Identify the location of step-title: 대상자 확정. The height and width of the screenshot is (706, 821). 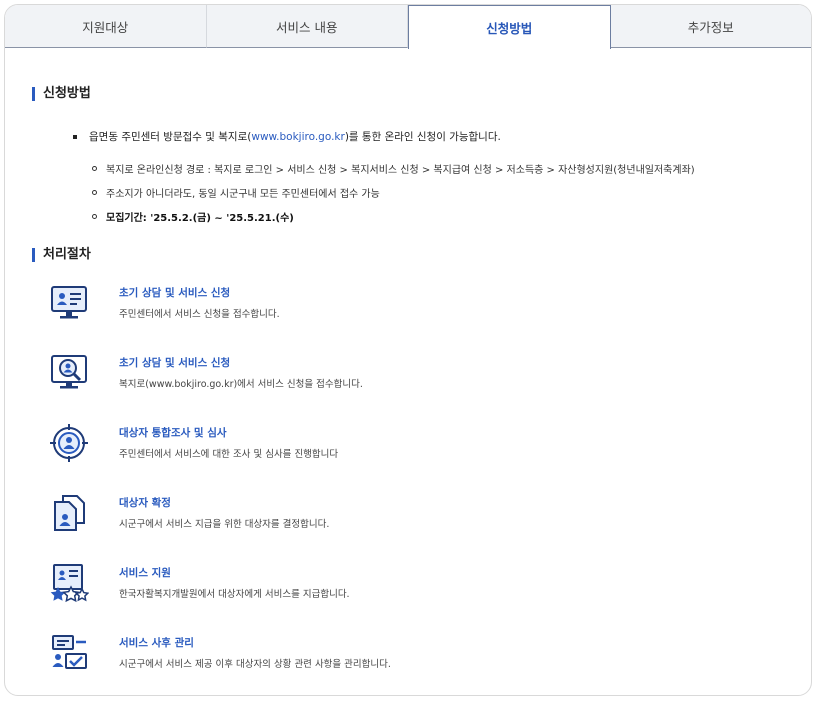
(145, 503).